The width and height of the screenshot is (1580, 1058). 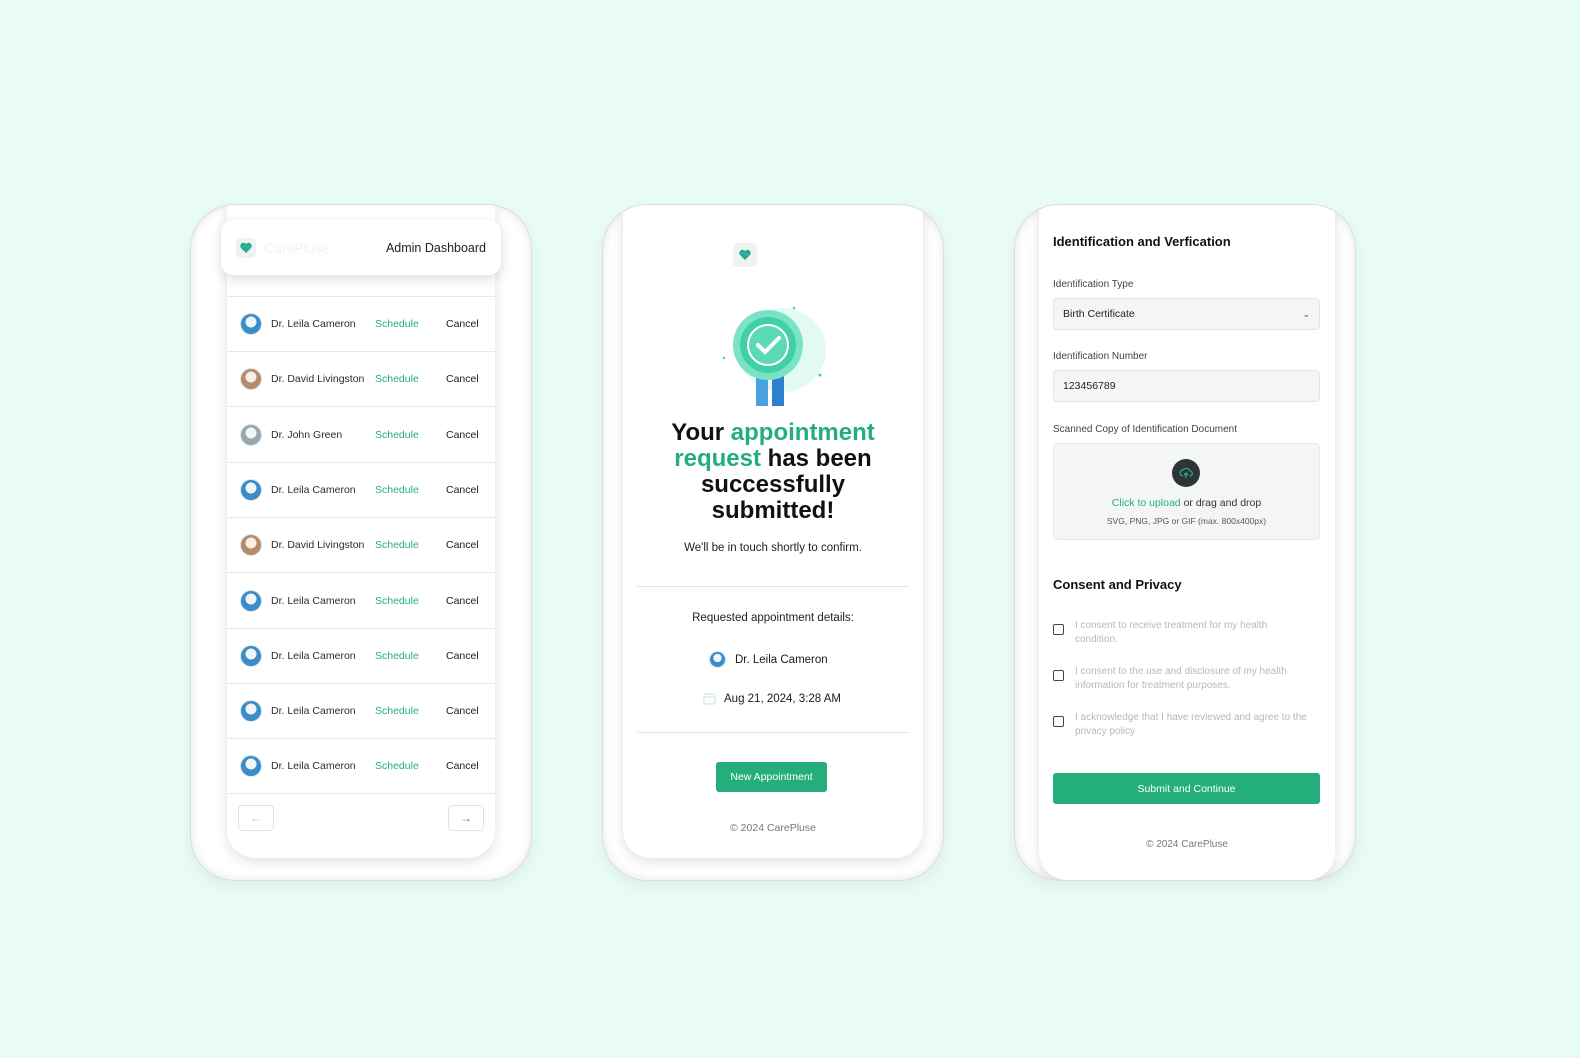 I want to click on id-number-input: 123456789, so click(x=1186, y=386).